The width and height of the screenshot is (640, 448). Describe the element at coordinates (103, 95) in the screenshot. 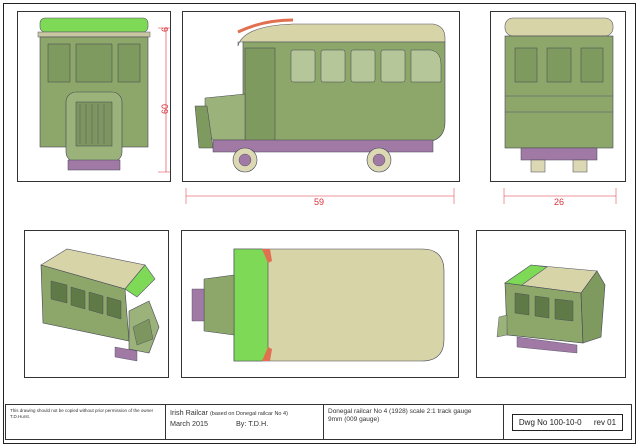

I see `front-view-drawing: 60 6` at that location.